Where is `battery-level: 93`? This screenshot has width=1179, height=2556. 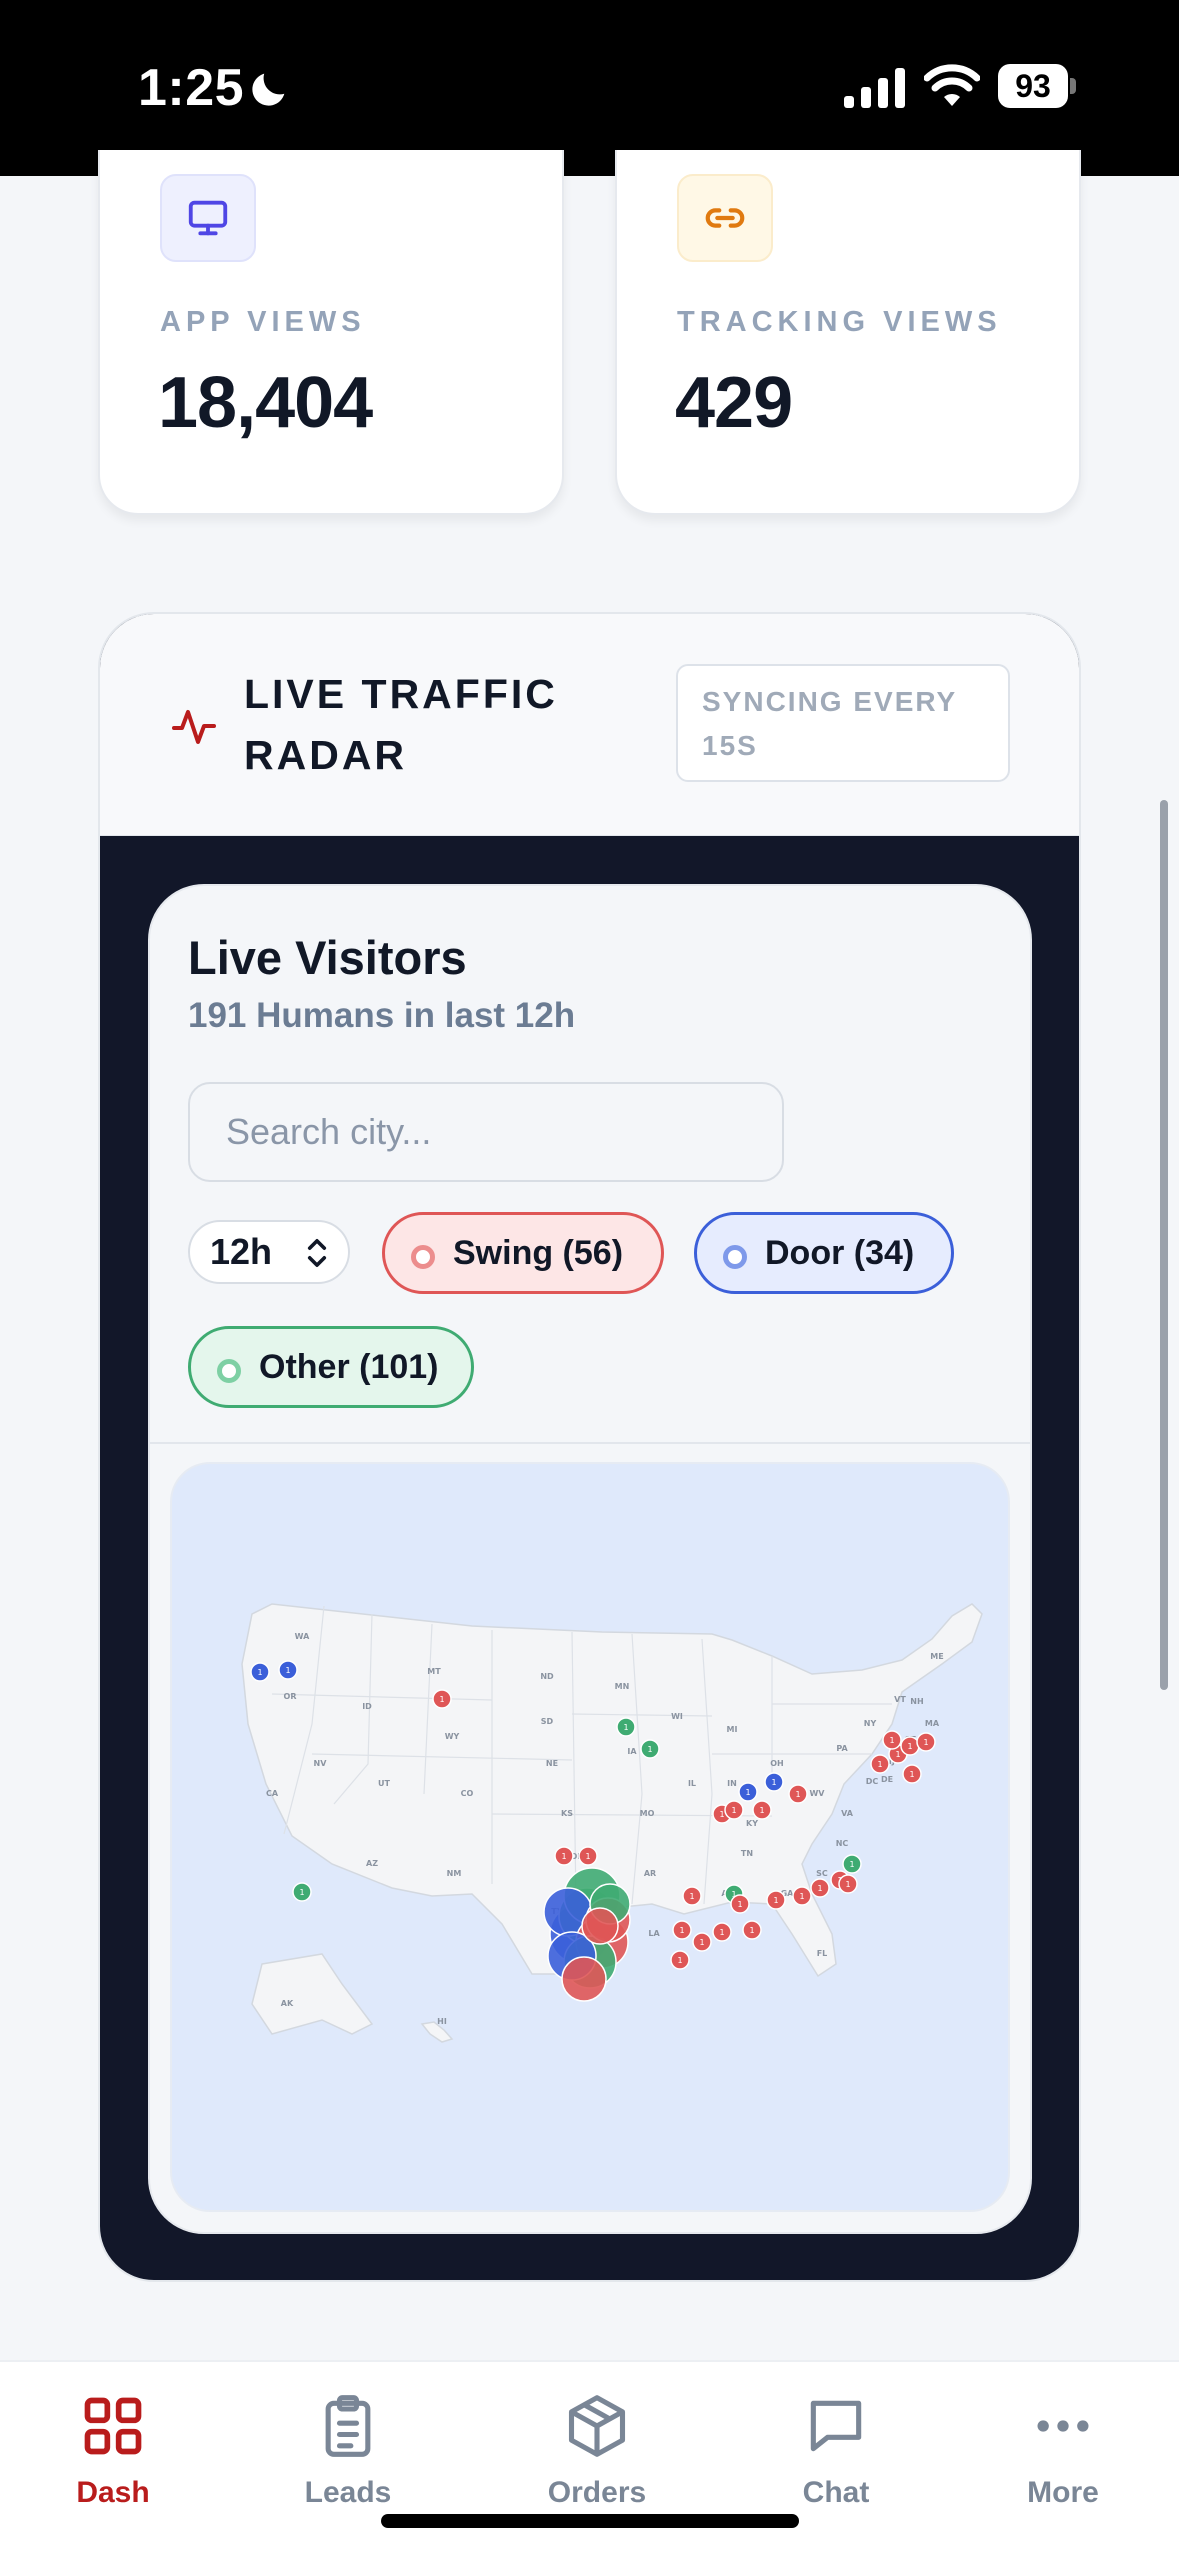 battery-level: 93 is located at coordinates (1033, 86).